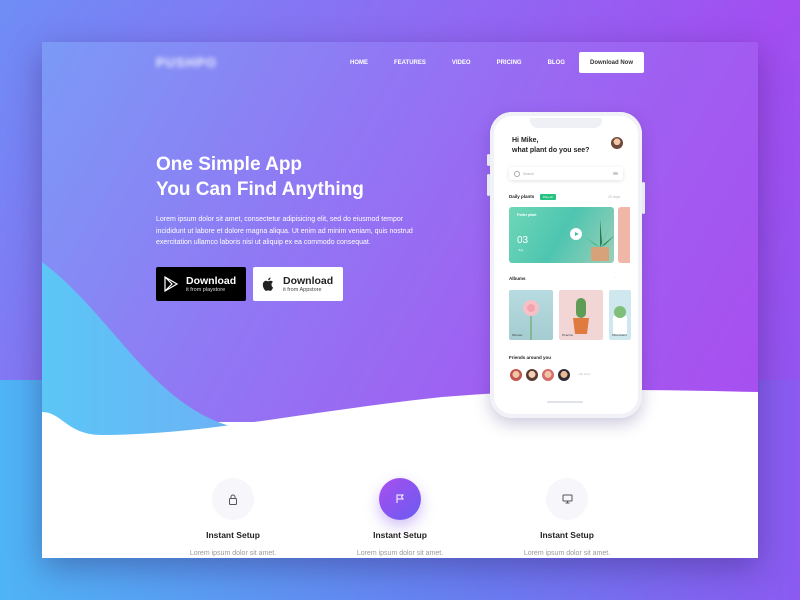  What do you see at coordinates (525, 140) in the screenshot?
I see `greeting-line1: Hi Mike,` at bounding box center [525, 140].